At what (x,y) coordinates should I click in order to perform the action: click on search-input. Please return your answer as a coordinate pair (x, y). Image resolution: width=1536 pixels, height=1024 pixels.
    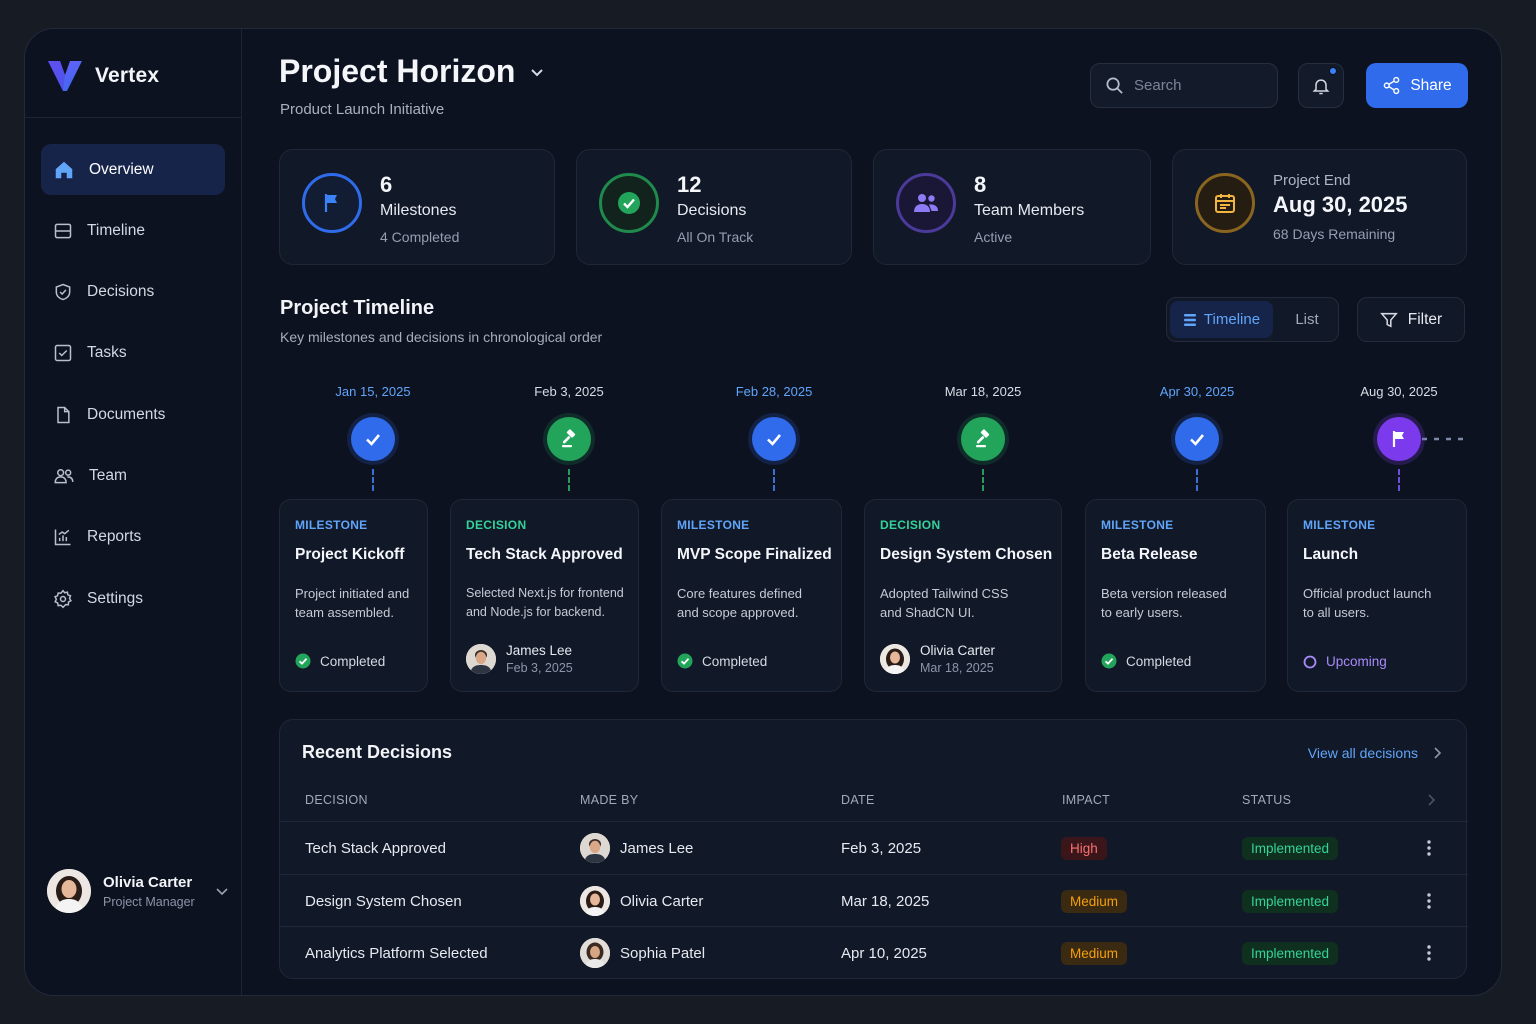
    Looking at the image, I should click on (1199, 85).